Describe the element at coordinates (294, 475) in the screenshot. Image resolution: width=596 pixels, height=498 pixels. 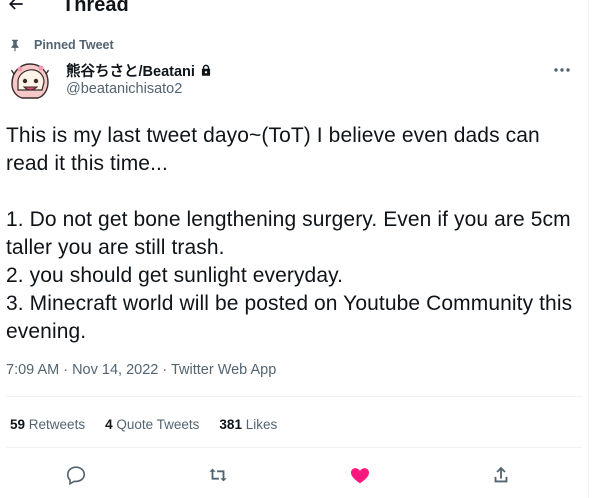
I see `tweet-actions` at that location.